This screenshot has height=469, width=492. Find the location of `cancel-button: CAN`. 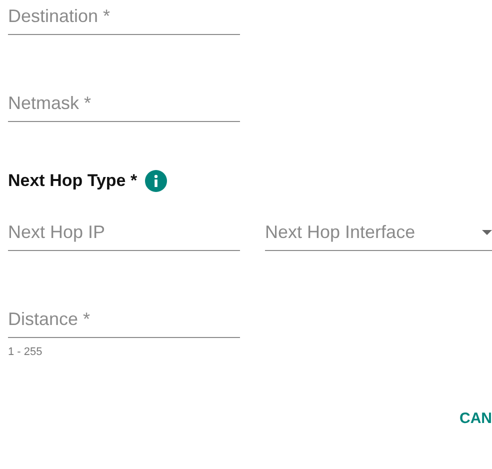

cancel-button: CAN is located at coordinates (476, 418).